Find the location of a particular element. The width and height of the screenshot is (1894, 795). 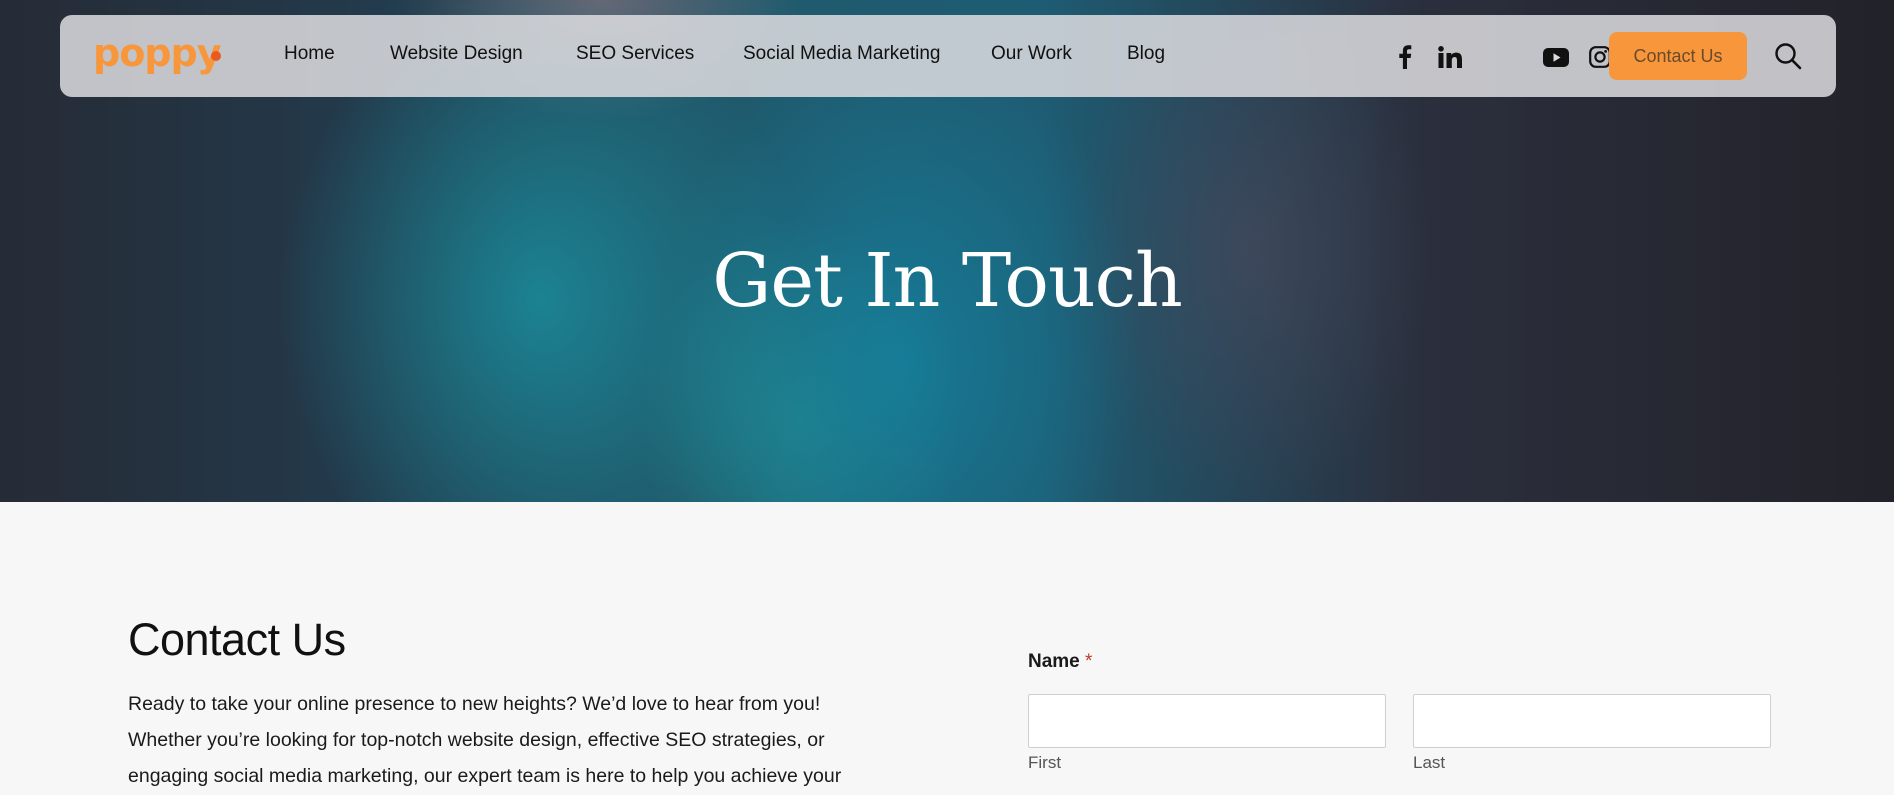

contact-heading: Contact Us is located at coordinates (237, 639).